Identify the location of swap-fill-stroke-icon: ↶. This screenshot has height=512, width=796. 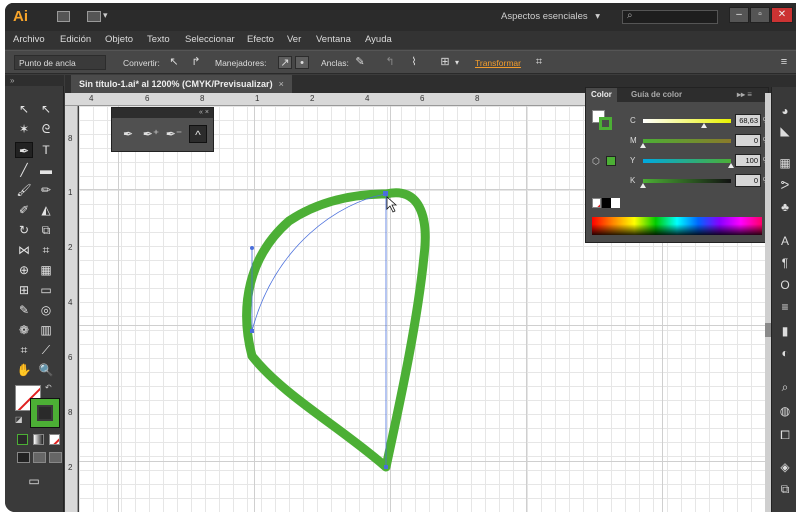
(48, 387).